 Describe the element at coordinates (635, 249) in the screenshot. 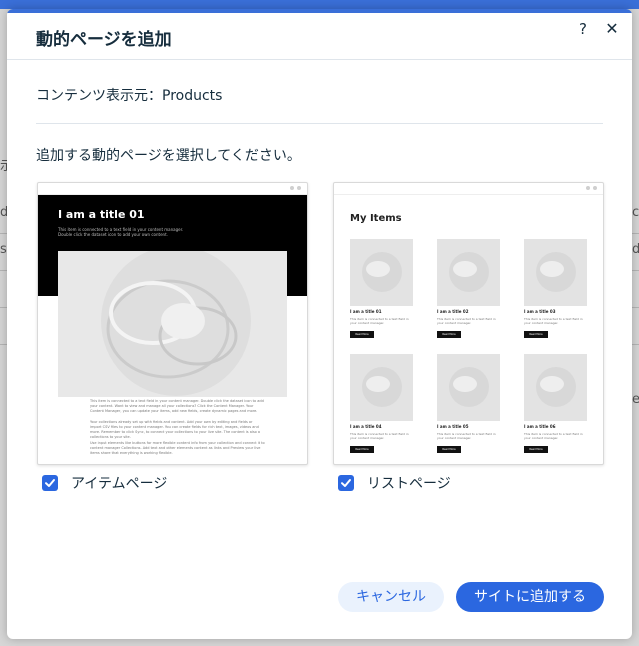

I see `background-text: d` at that location.